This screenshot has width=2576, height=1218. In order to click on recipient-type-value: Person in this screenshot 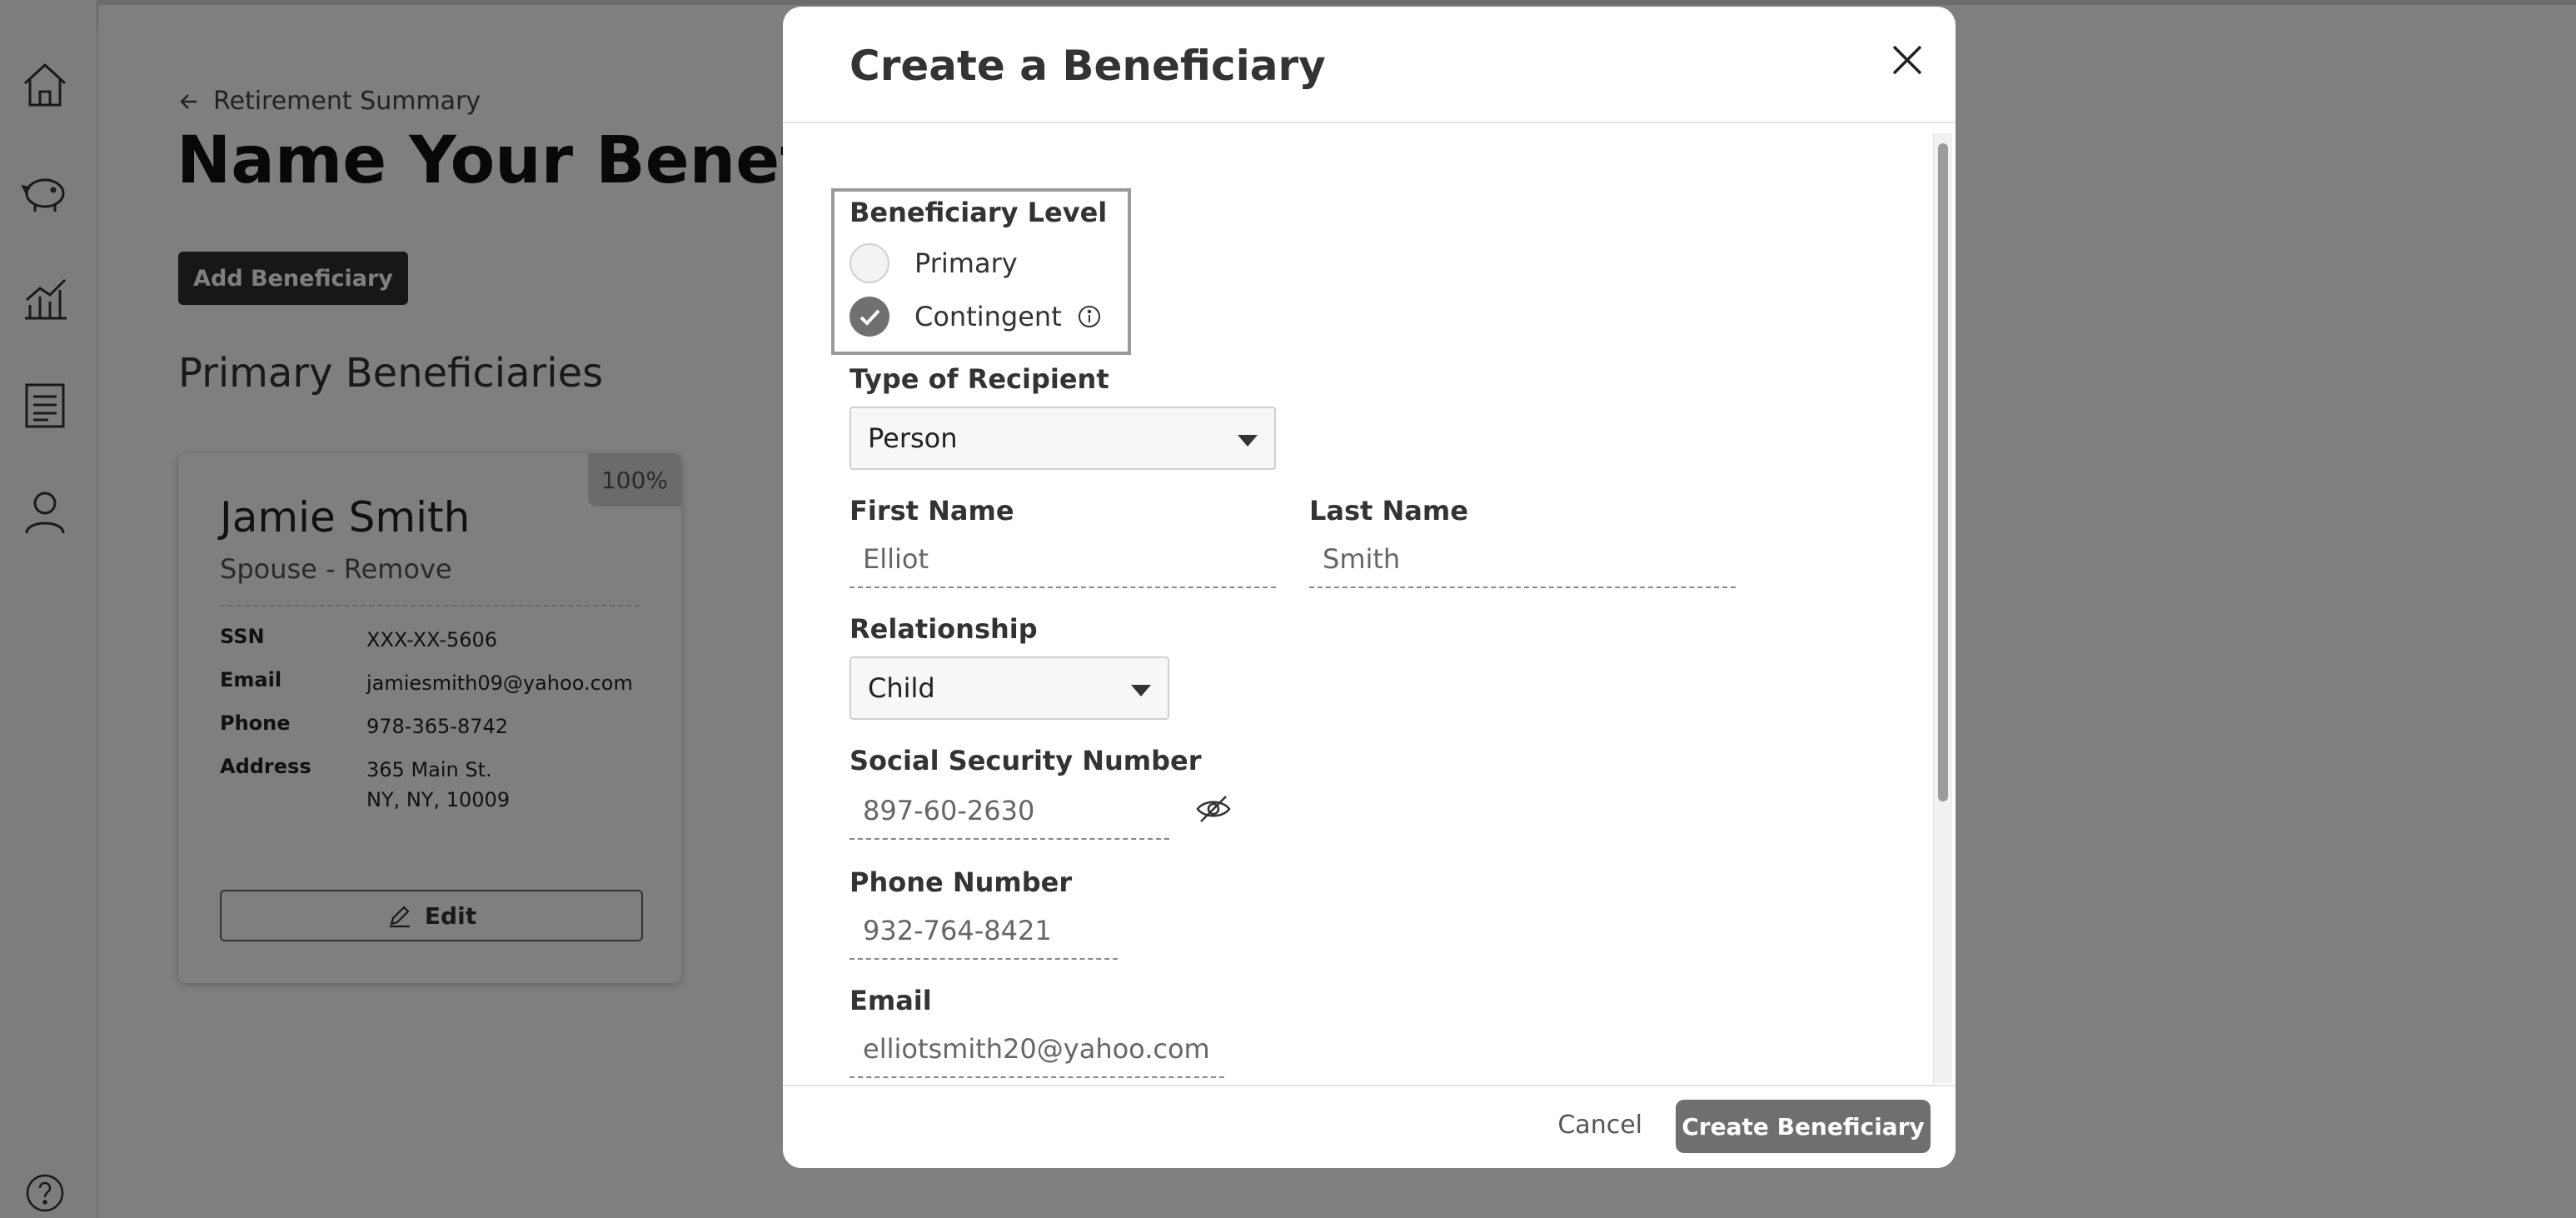, I will do `click(913, 438)`.